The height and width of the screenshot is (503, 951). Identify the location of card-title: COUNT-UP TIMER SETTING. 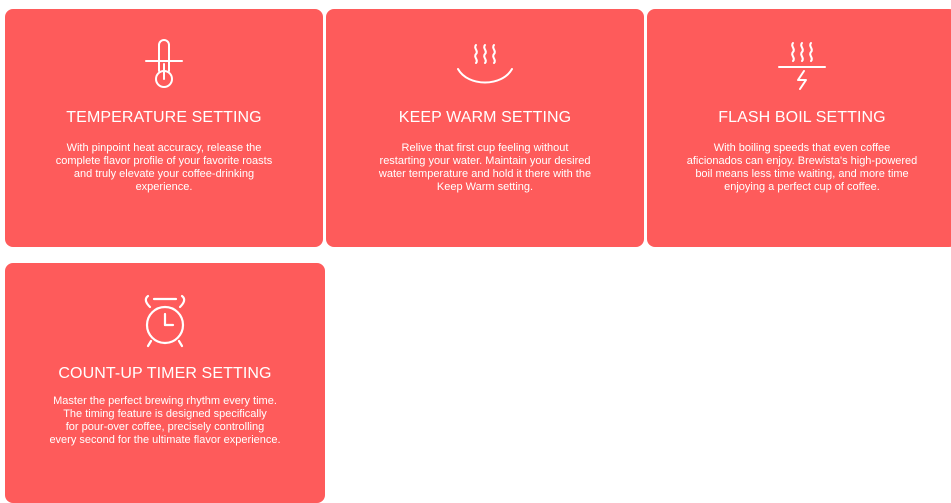
(165, 373).